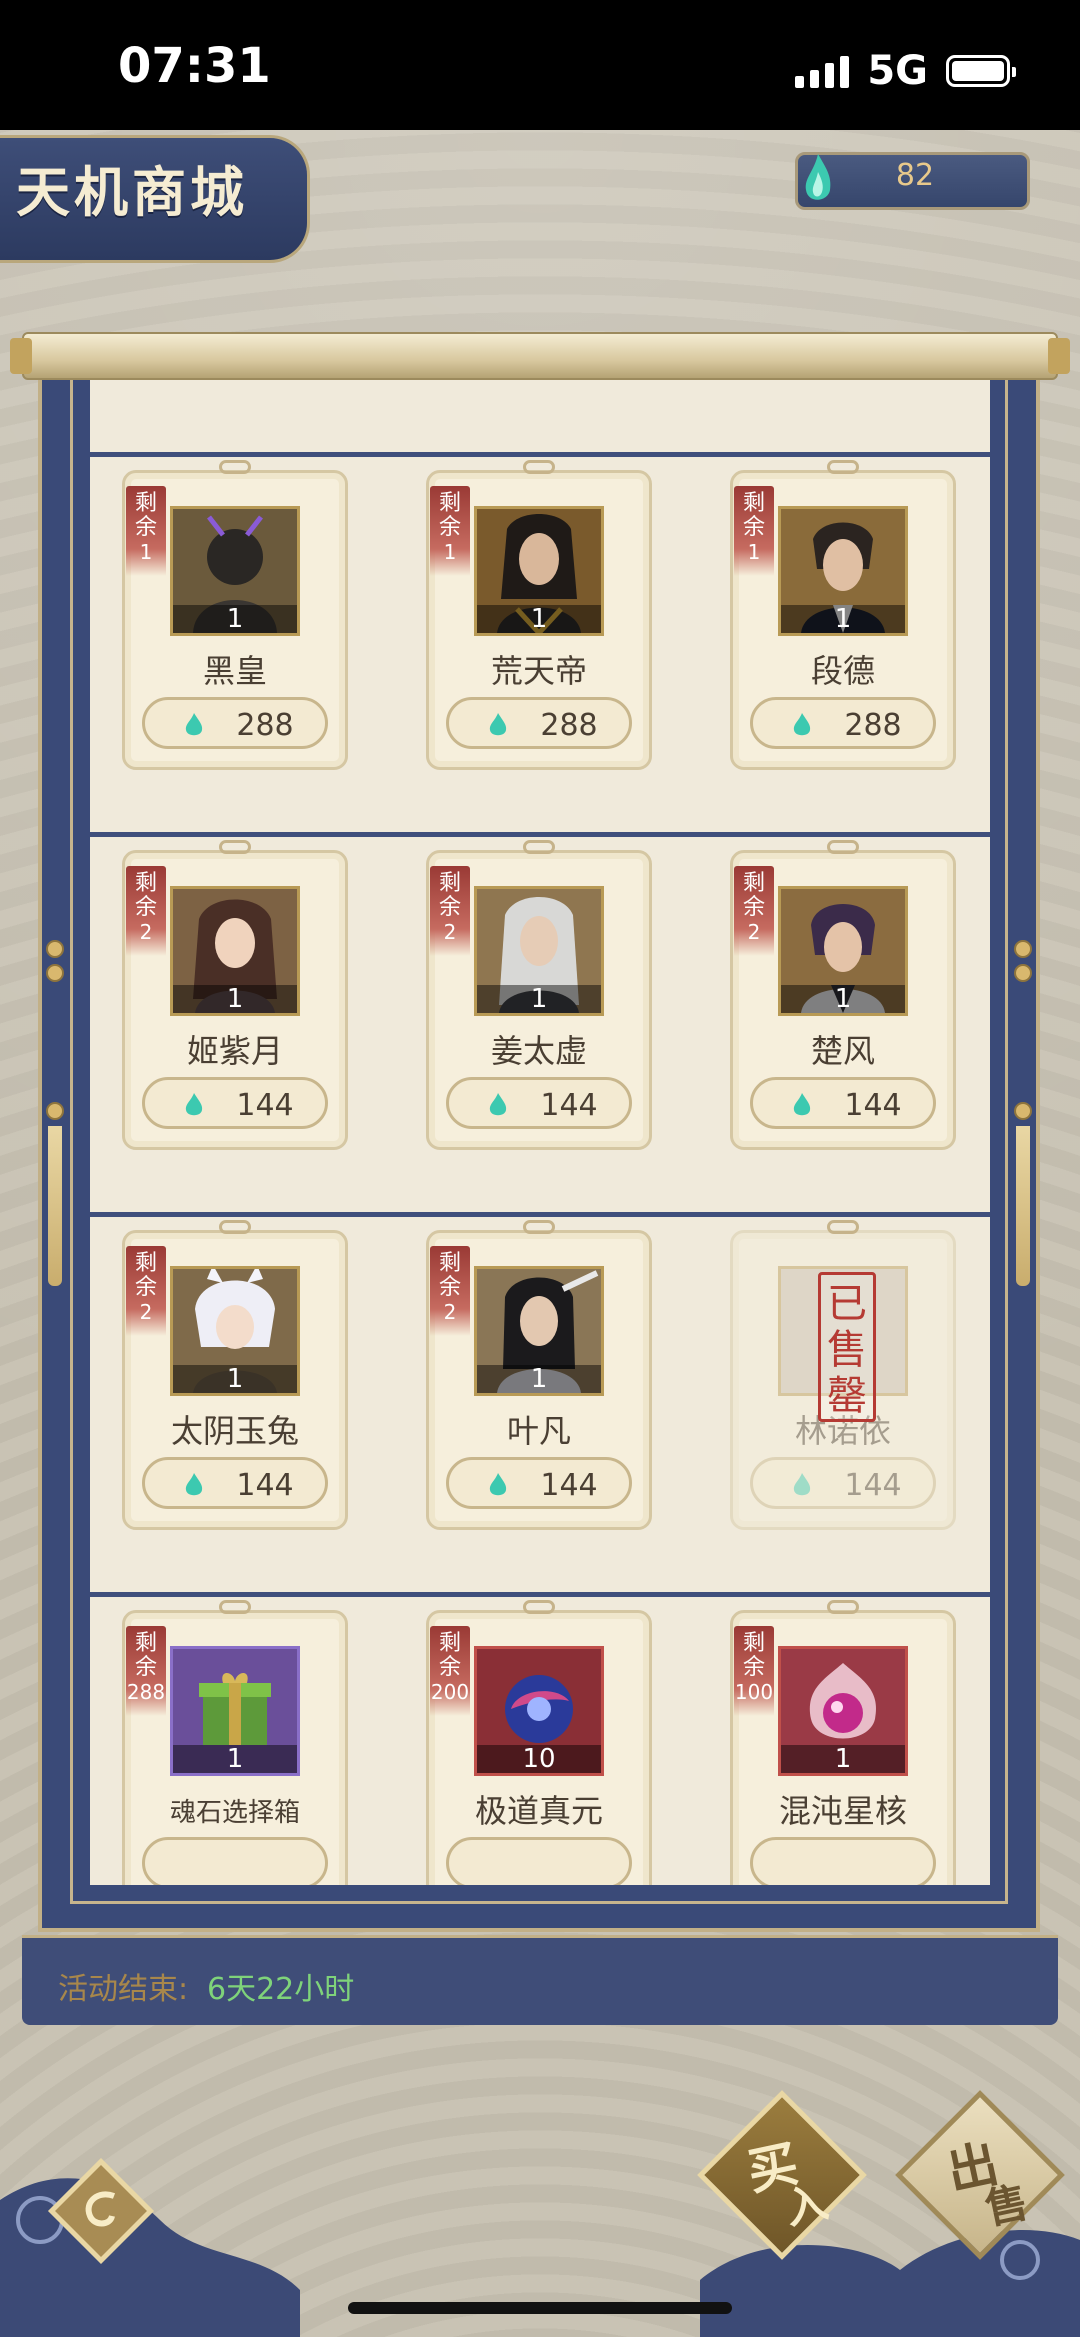  What do you see at coordinates (234, 1051) in the screenshot?
I see `item-name: 姬紫月` at bounding box center [234, 1051].